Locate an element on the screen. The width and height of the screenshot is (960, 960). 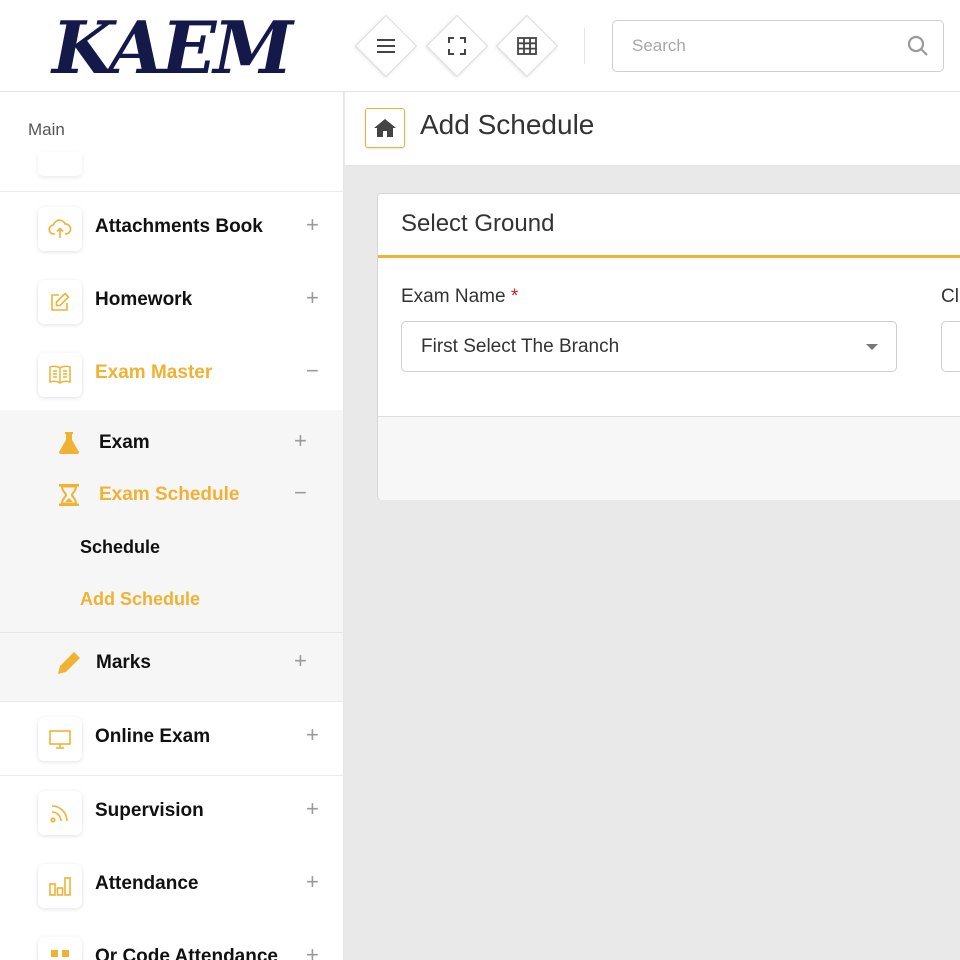
flask-icon is located at coordinates (69, 443).